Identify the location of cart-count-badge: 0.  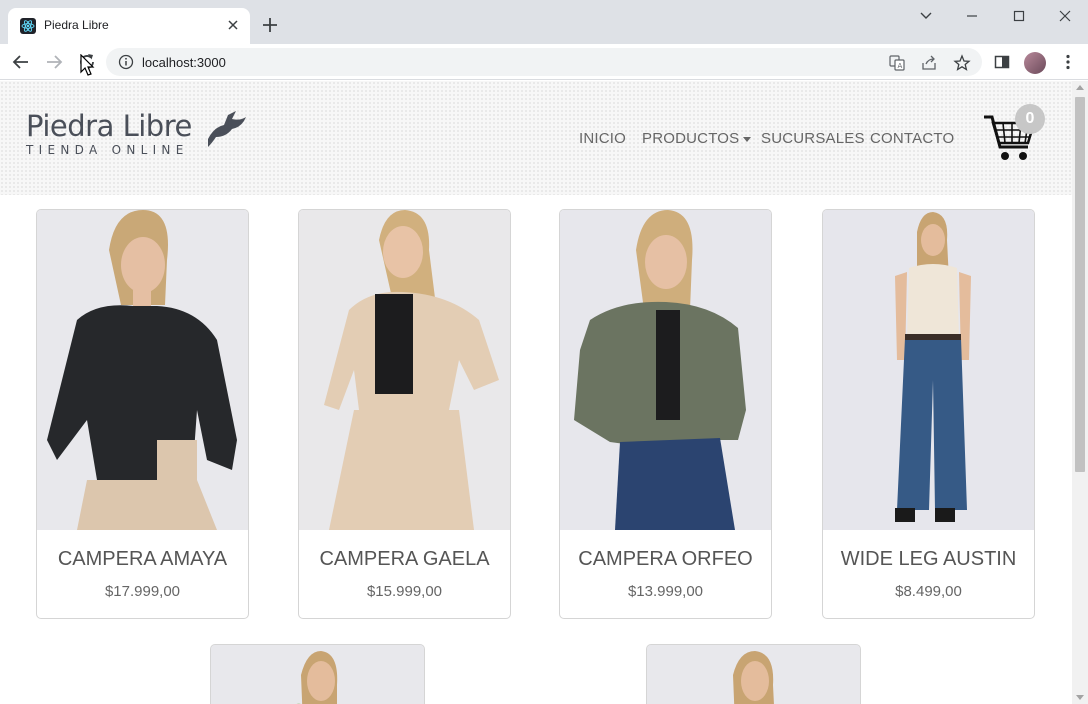
(1030, 119).